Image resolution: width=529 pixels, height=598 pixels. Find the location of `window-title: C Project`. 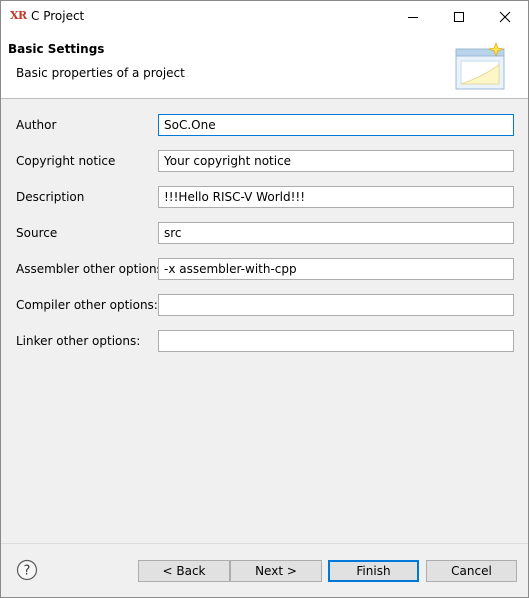

window-title: C Project is located at coordinates (58, 16).